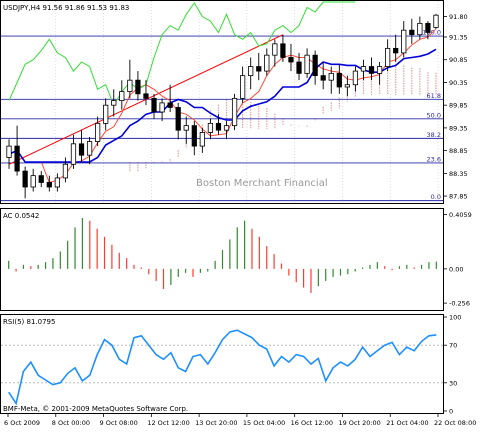 The image size is (500, 433). I want to click on rsi-panel-title: RSI(5) 81.0795, so click(29, 322).